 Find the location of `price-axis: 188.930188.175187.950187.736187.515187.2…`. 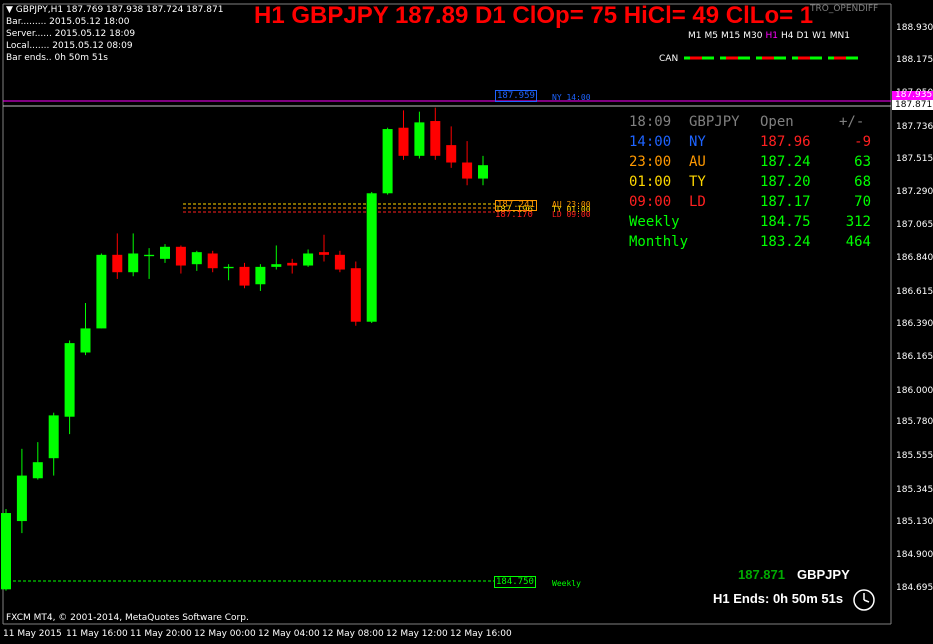

price-axis: 188.930188.175187.950187.736187.515187.2… is located at coordinates (912, 312).